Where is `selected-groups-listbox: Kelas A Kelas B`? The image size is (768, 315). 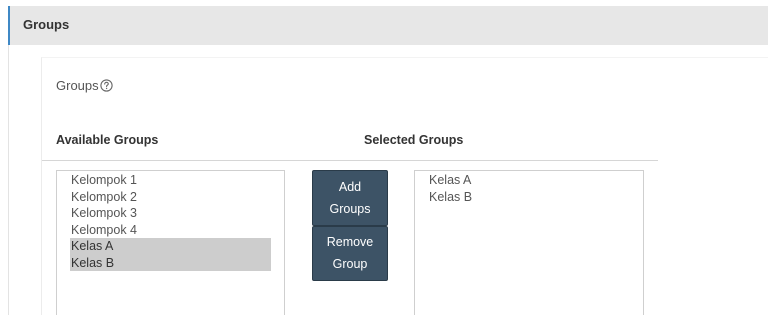 selected-groups-listbox: Kelas A Kelas B is located at coordinates (529, 242).